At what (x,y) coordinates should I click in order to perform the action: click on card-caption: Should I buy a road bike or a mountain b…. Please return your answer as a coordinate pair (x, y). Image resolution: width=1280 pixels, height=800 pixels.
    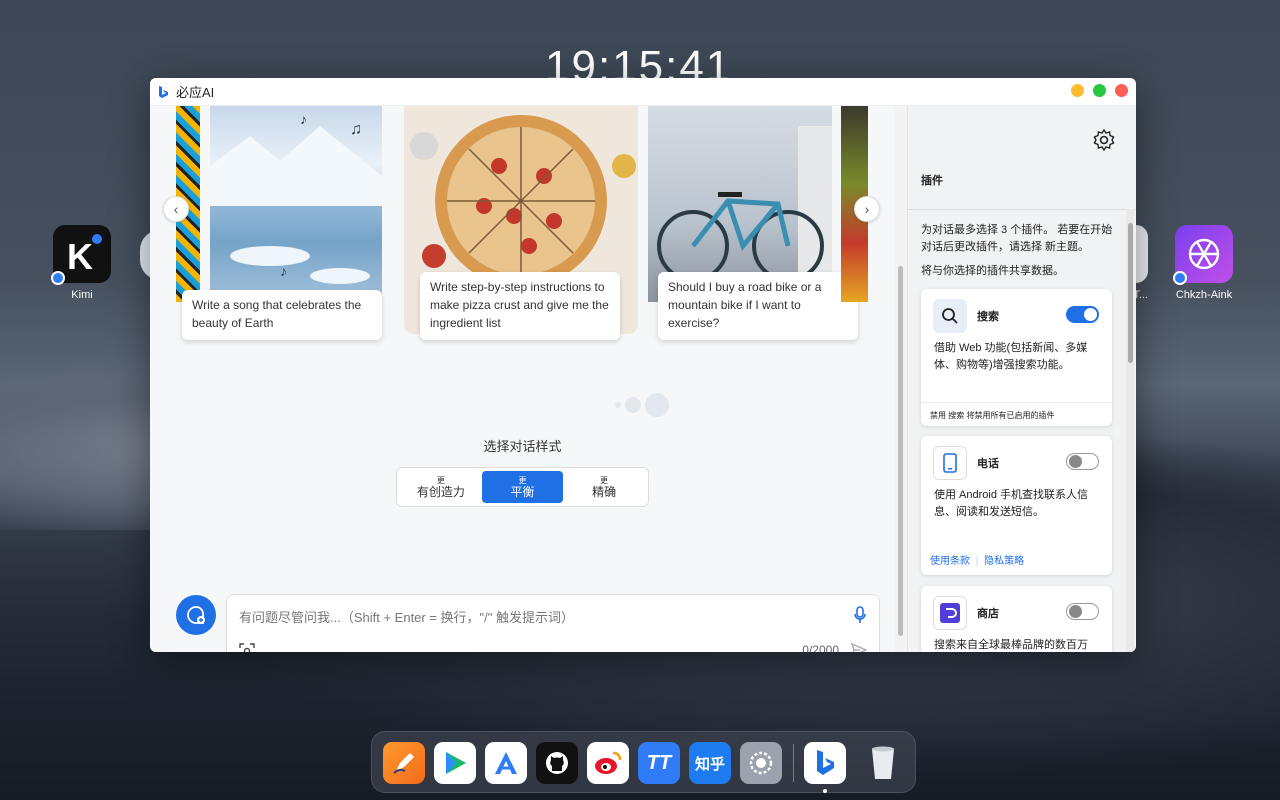
    Looking at the image, I should click on (758, 306).